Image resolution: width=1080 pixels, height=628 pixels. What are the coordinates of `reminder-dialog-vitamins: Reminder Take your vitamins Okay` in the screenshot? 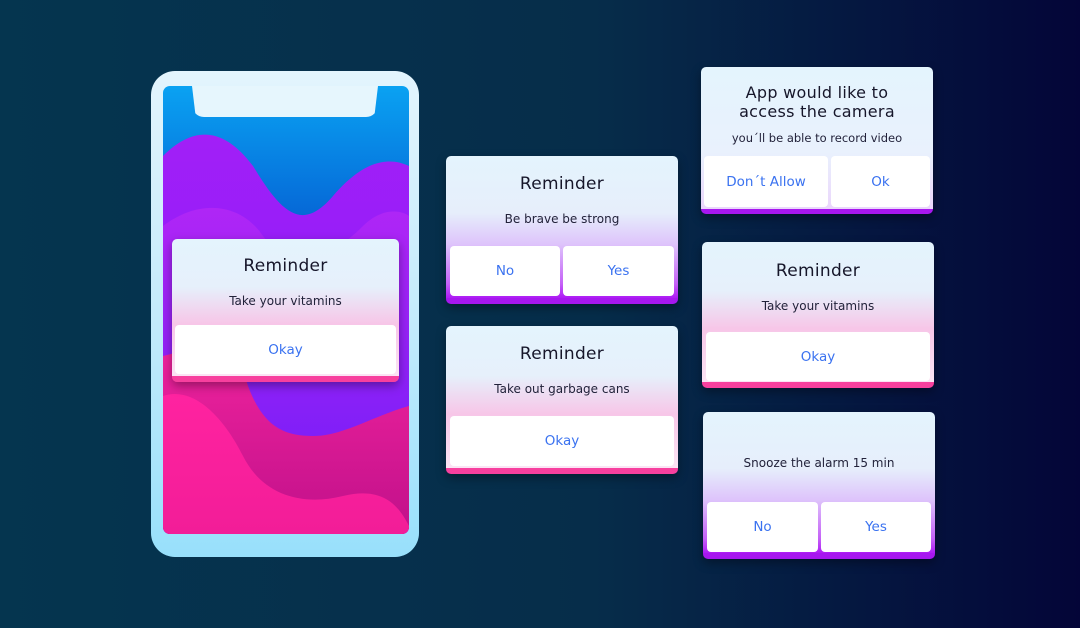 It's located at (818, 315).